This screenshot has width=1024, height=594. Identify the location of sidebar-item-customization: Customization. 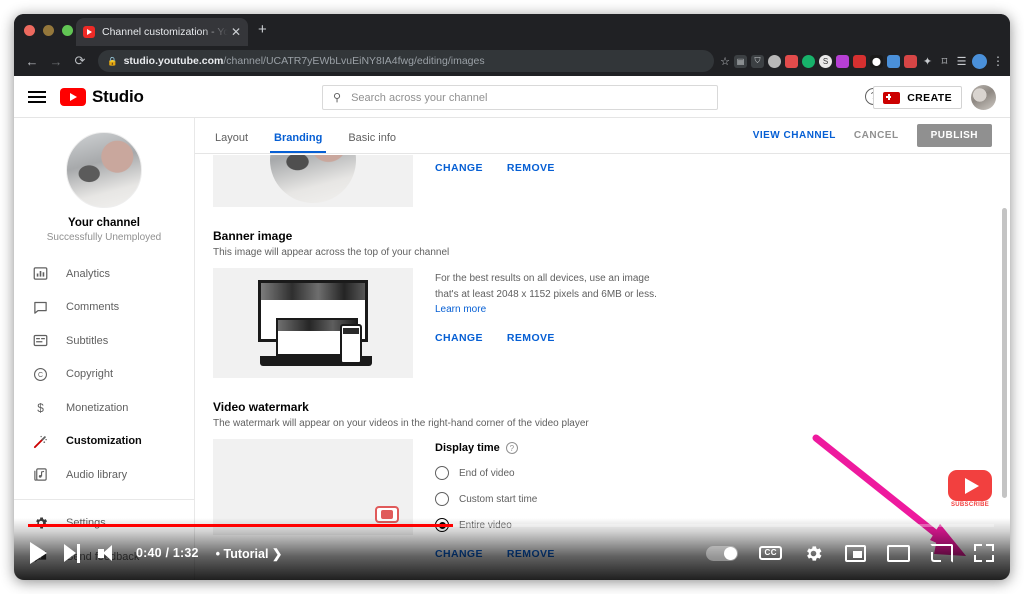
(104, 442).